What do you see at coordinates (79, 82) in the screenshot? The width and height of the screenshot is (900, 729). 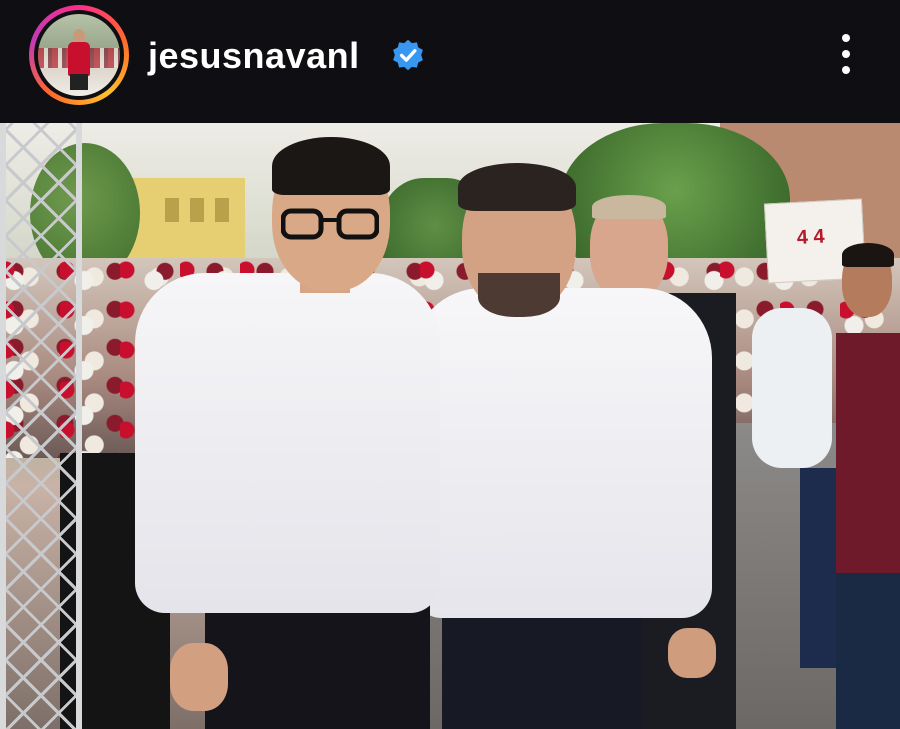 I see `avatar-person-legs` at bounding box center [79, 82].